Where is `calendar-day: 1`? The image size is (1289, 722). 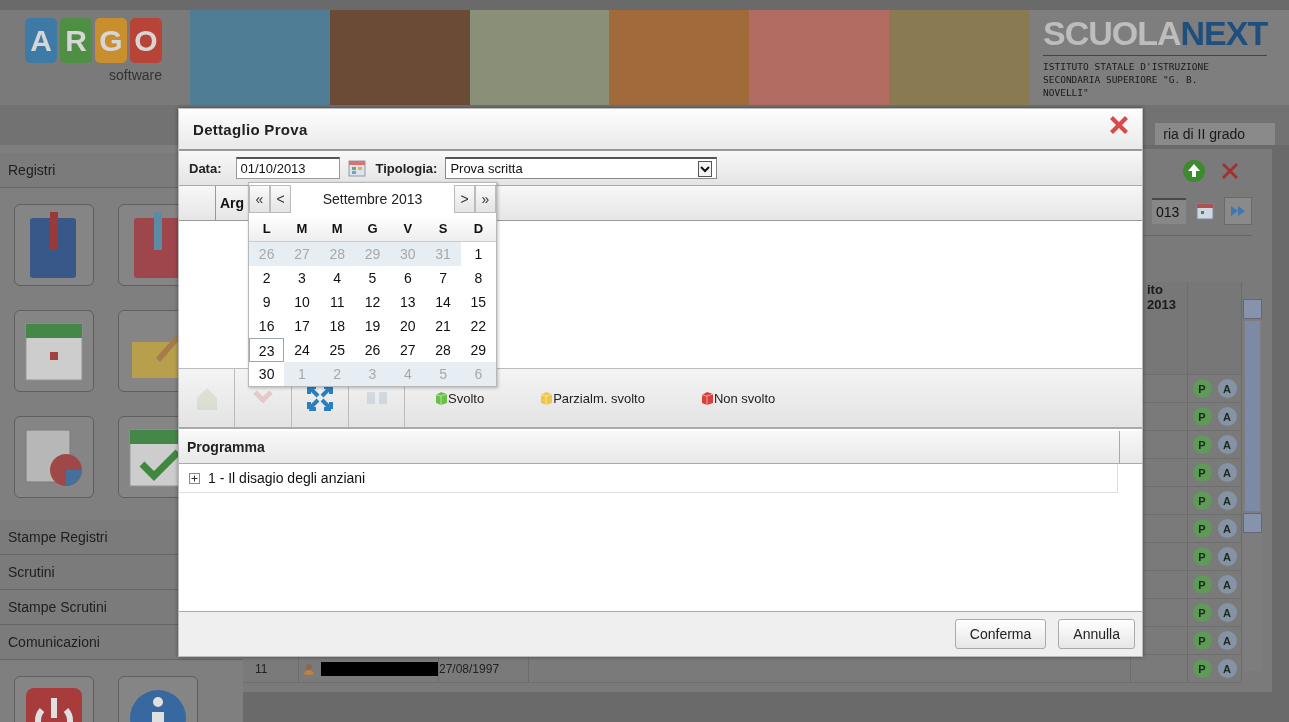
calendar-day: 1 is located at coordinates (478, 254).